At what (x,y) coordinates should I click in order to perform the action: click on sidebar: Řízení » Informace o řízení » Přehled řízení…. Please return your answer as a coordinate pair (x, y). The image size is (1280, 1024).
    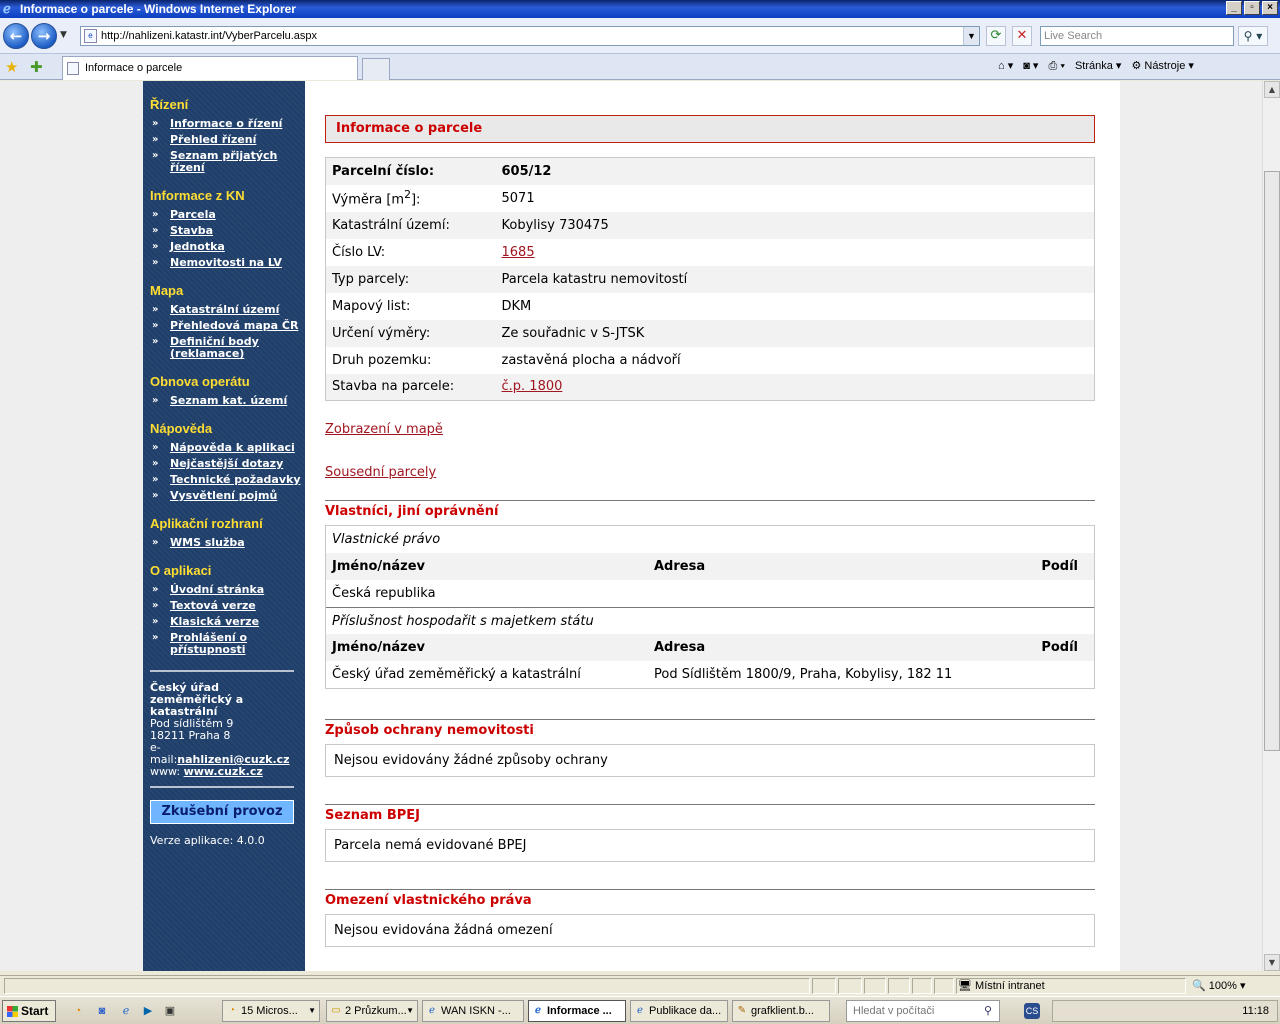
    Looking at the image, I should click on (224, 526).